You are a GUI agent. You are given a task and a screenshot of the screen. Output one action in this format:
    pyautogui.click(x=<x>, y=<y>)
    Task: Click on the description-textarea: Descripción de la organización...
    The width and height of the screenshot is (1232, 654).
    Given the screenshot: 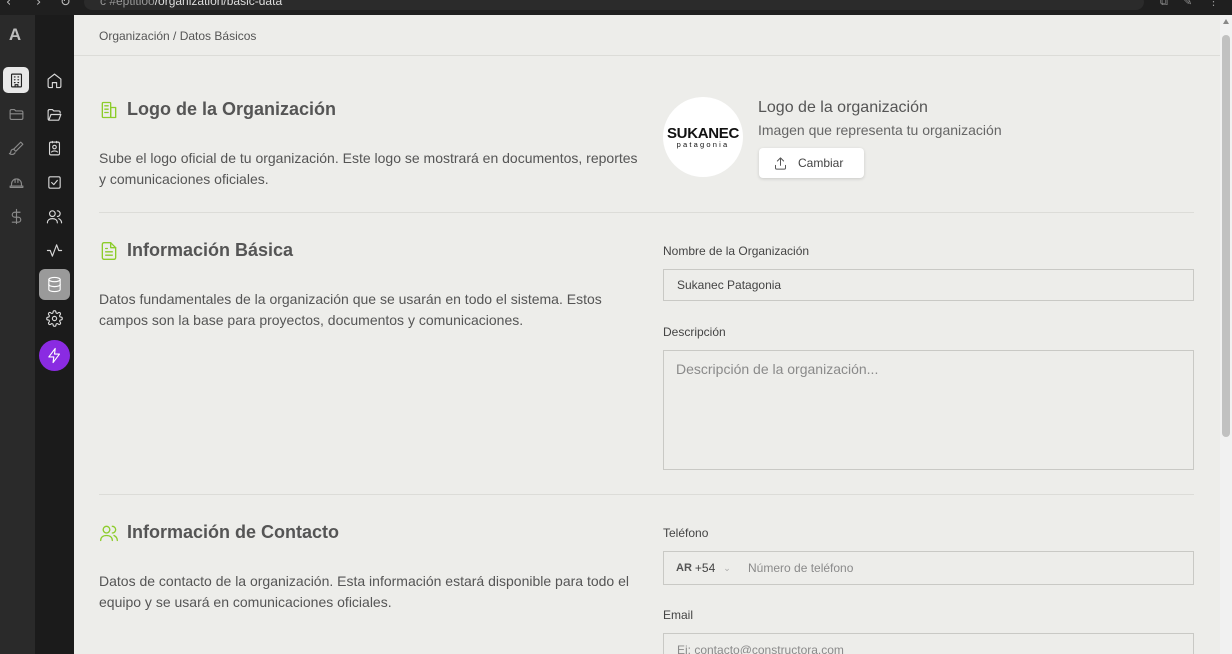 What is the action you would take?
    pyautogui.click(x=928, y=410)
    